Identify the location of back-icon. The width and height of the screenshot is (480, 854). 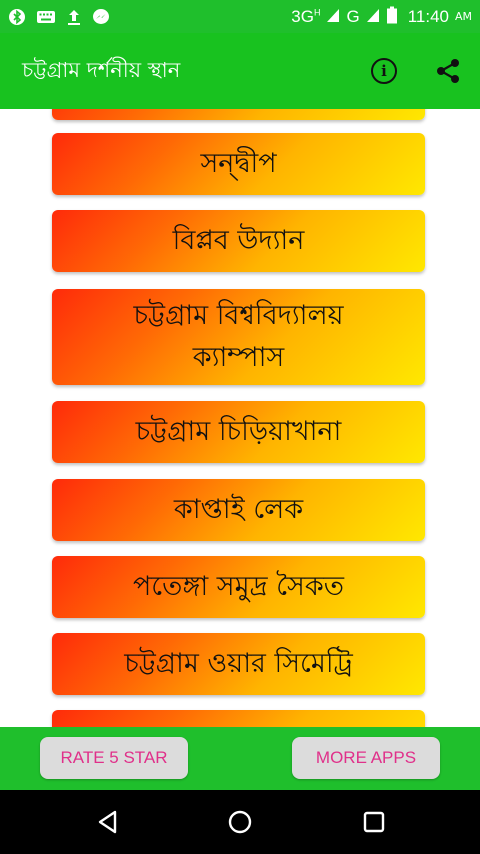
(108, 822).